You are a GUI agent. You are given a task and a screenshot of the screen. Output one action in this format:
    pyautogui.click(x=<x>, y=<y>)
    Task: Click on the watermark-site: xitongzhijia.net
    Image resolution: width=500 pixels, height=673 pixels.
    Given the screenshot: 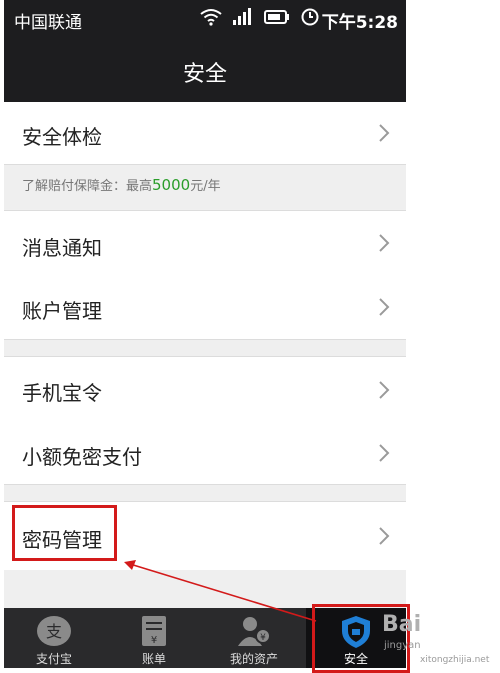 What is the action you would take?
    pyautogui.click(x=455, y=660)
    